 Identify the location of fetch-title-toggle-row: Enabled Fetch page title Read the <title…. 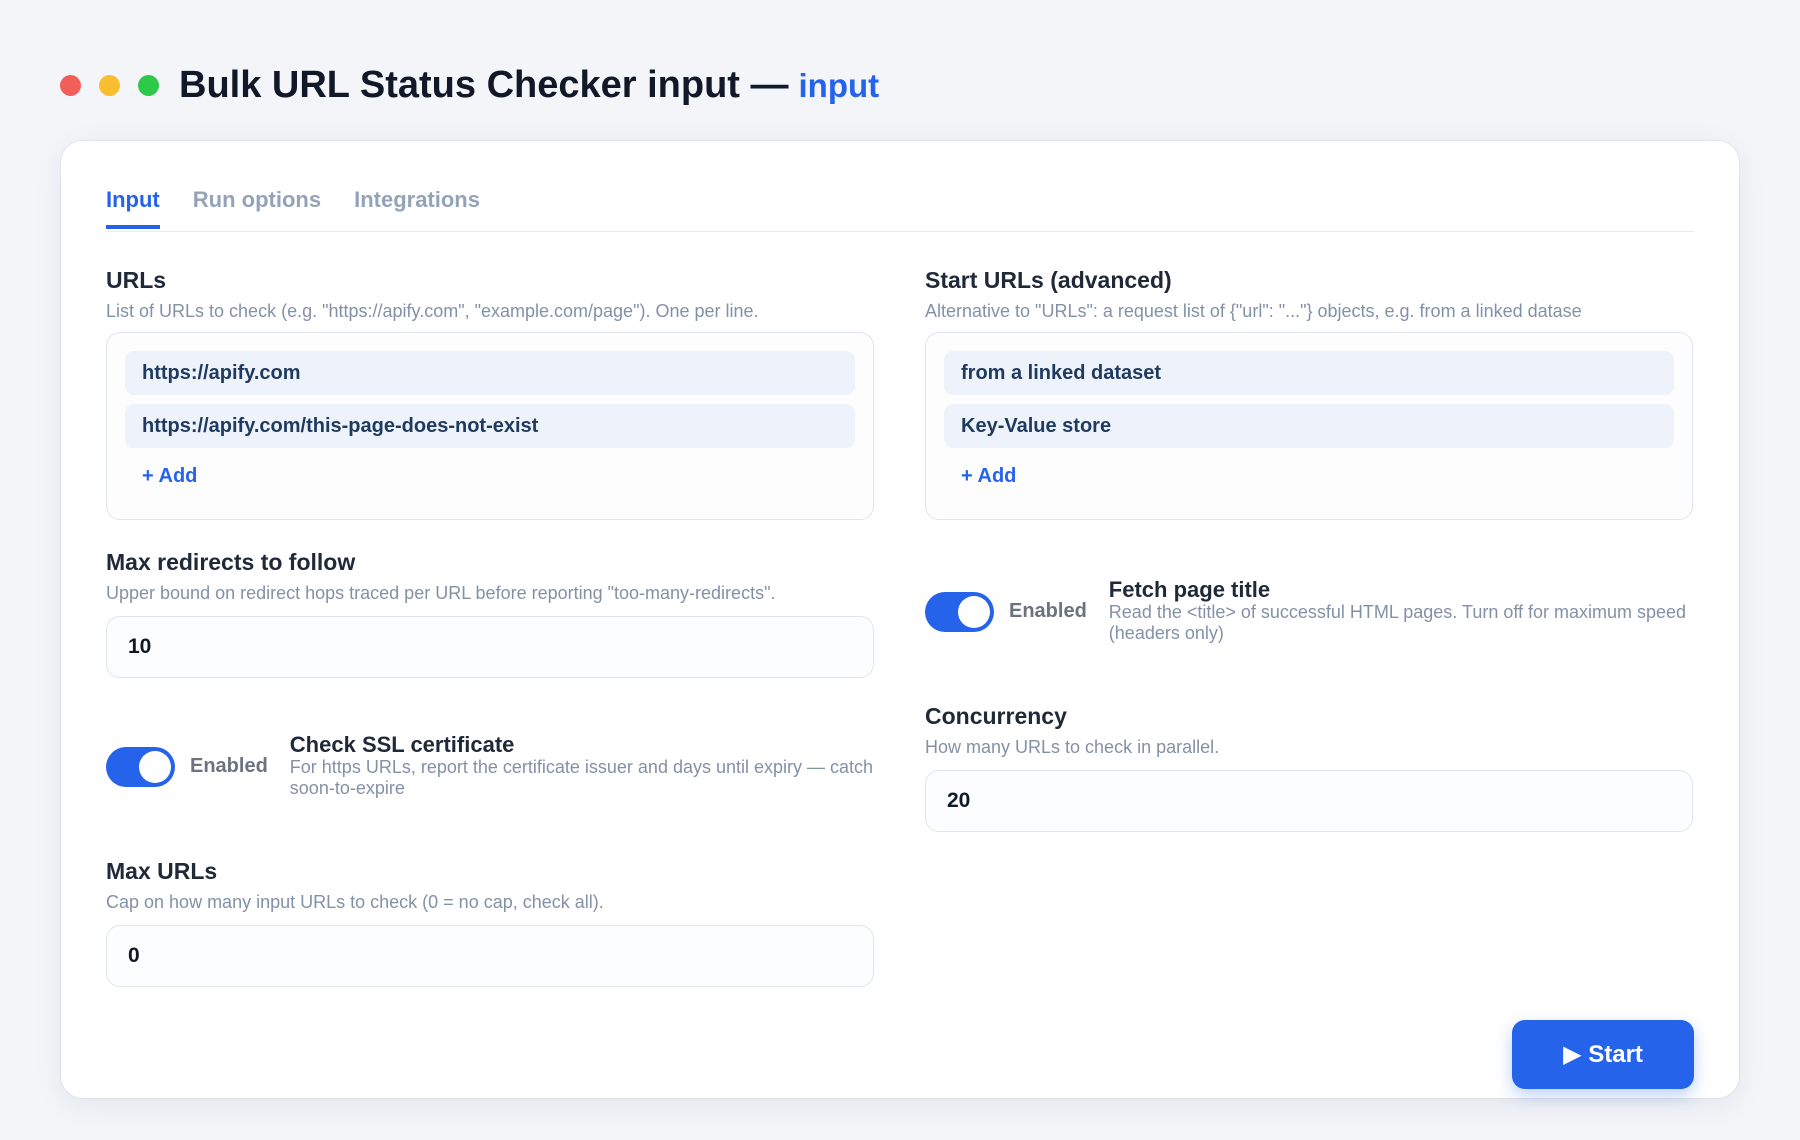
(1309, 611).